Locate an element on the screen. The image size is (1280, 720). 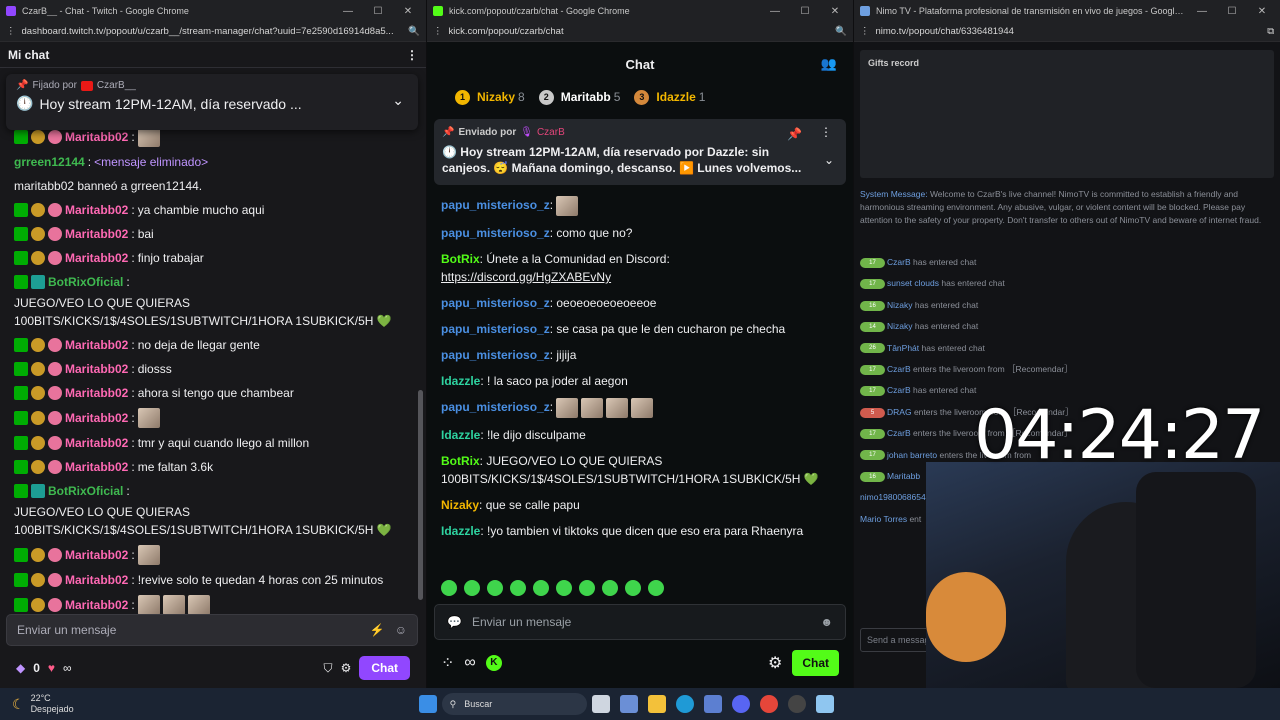
entry-username: nimo1980068654 is located at coordinates (893, 497).